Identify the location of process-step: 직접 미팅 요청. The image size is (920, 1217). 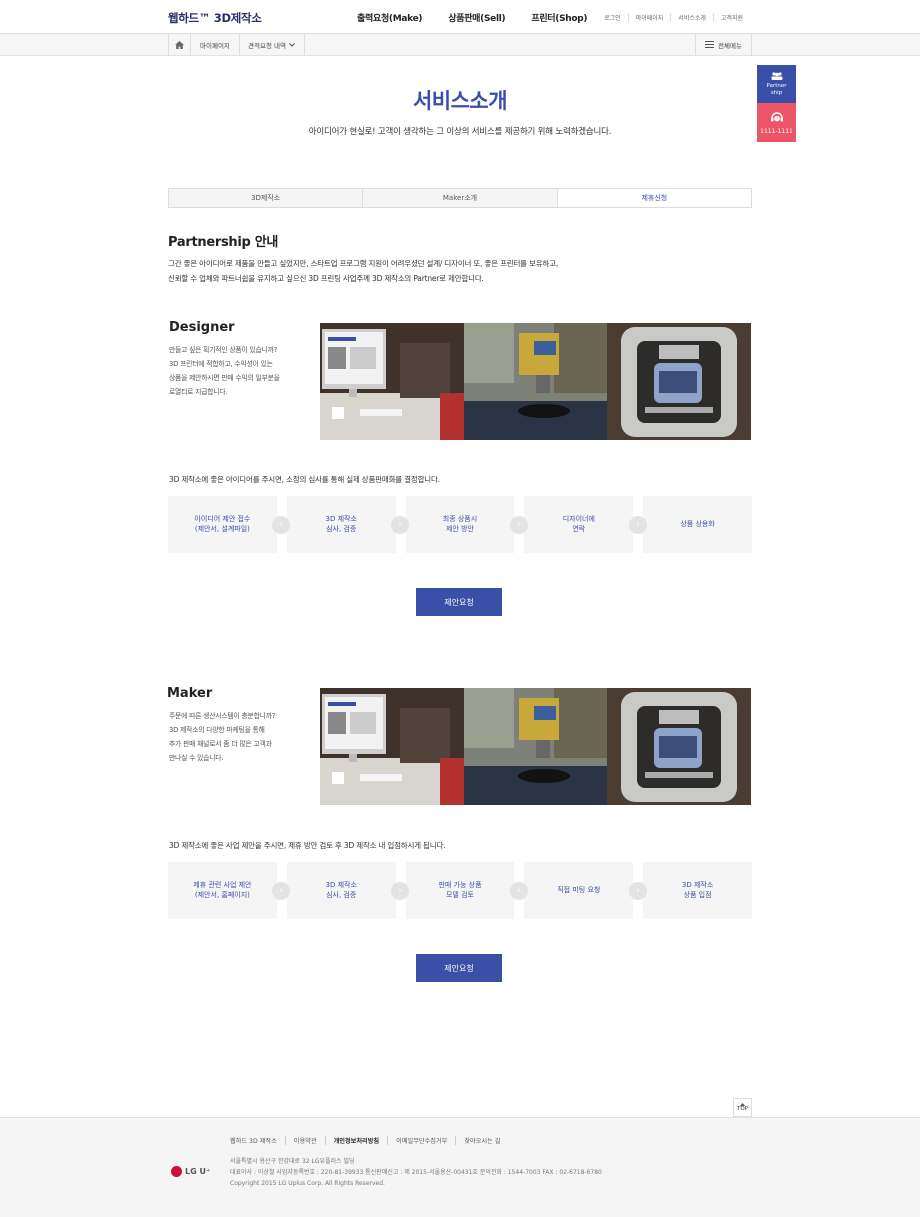
(579, 890).